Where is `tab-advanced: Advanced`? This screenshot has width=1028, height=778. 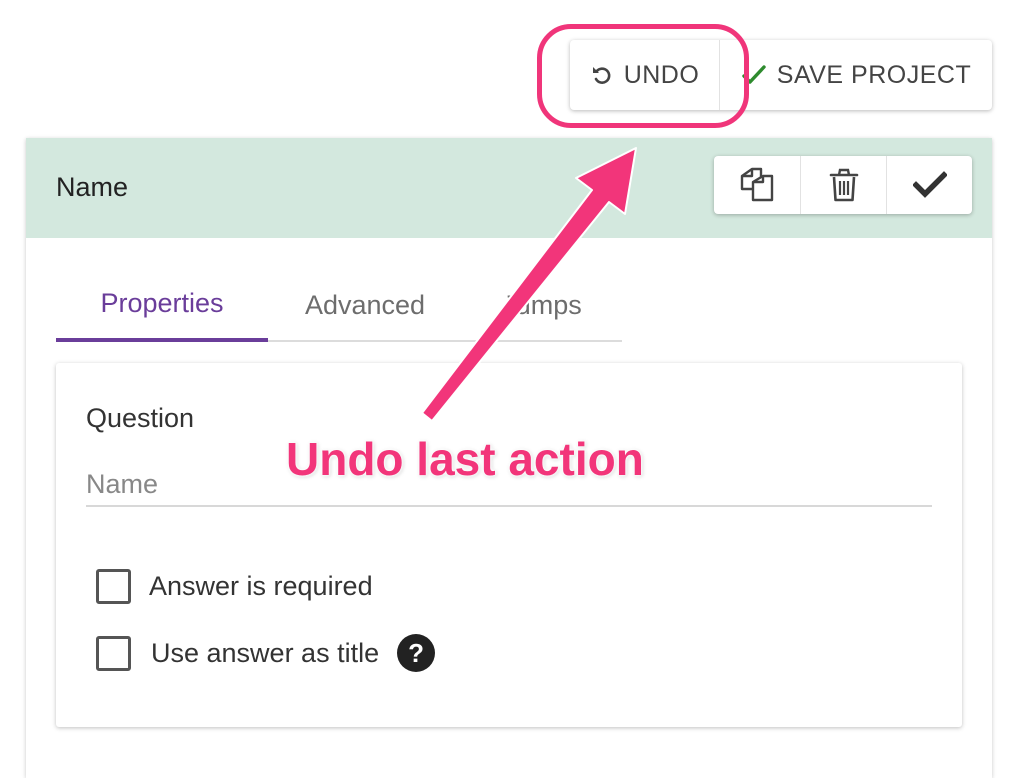 tab-advanced: Advanced is located at coordinates (365, 305).